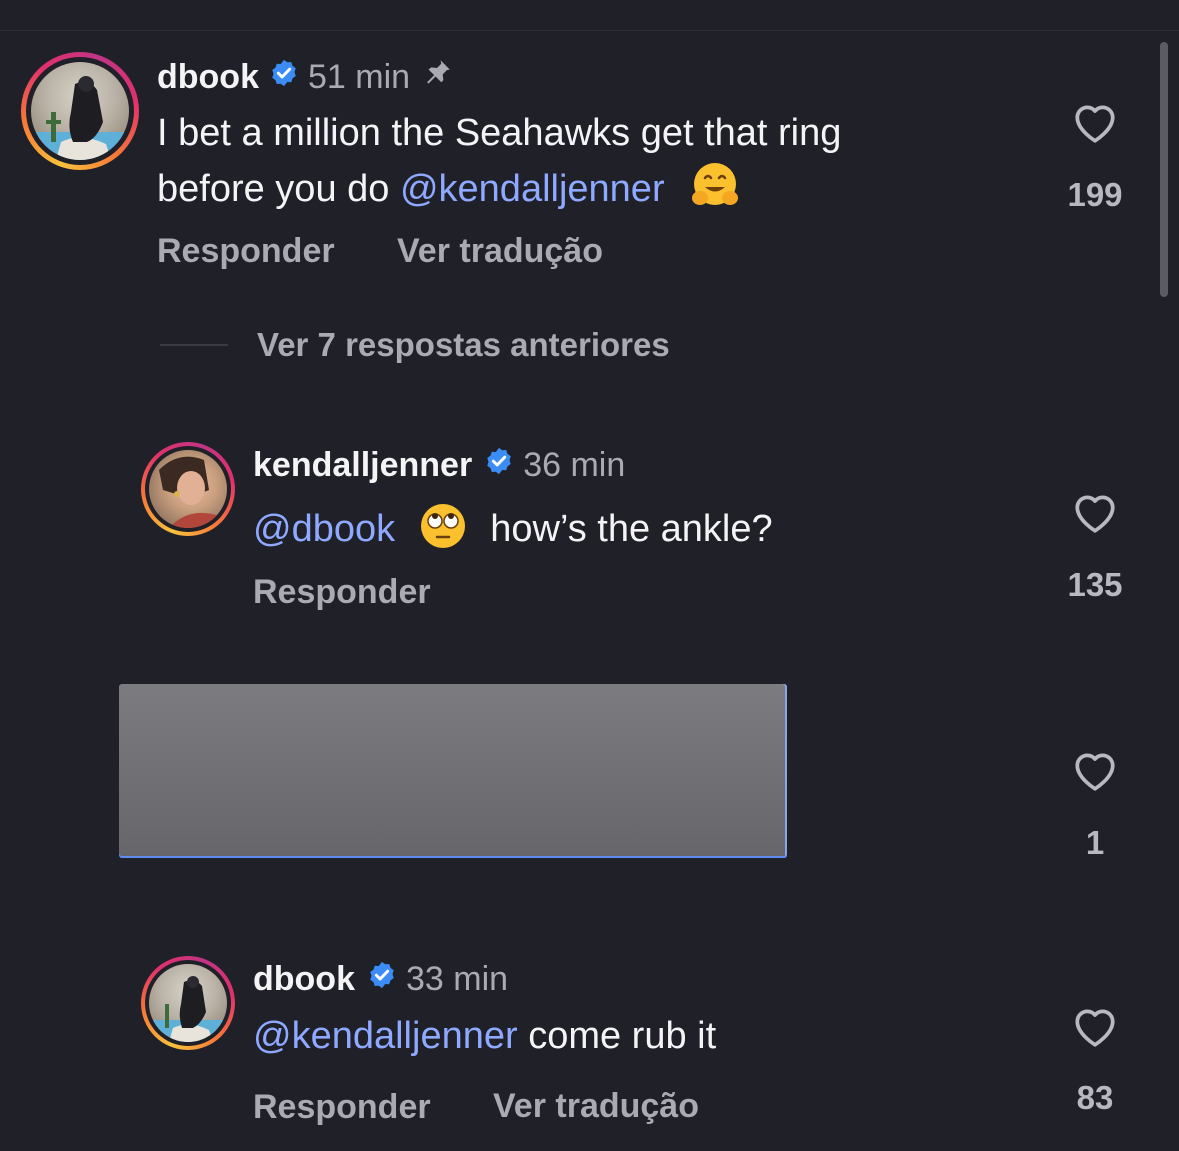 The width and height of the screenshot is (1179, 1151). I want to click on view-previous-replies-button: Ver 7 respostas anteriores, so click(463, 345).